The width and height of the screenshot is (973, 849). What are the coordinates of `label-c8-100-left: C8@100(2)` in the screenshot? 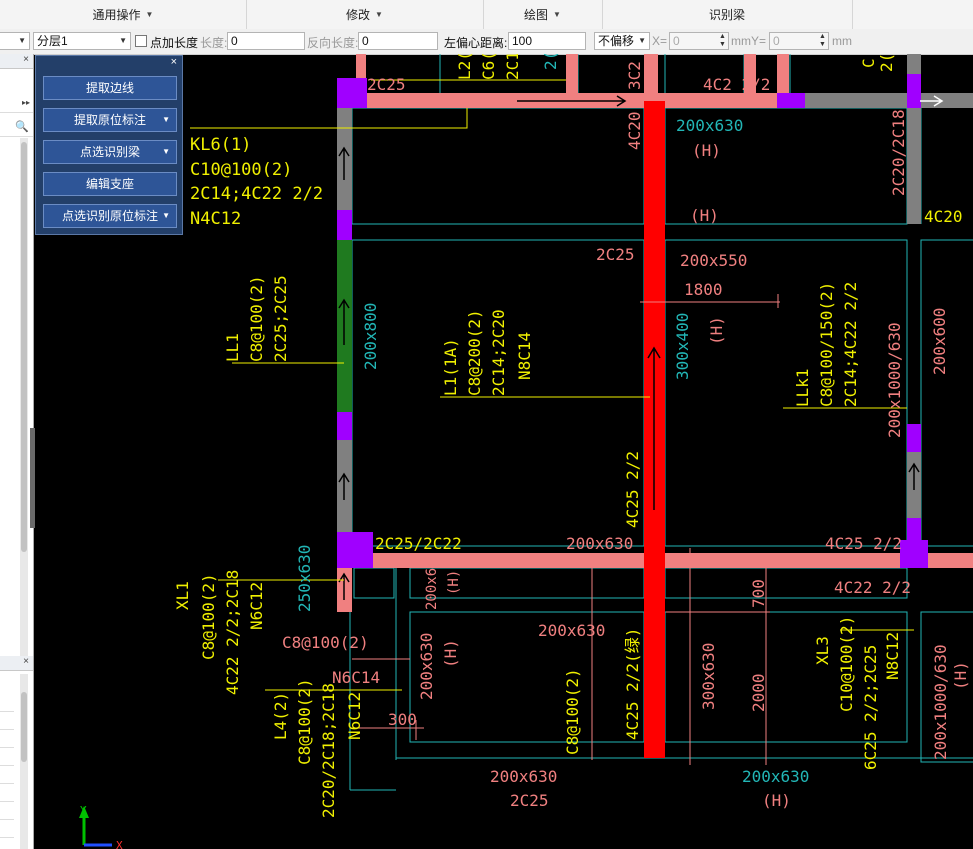 It's located at (325, 642).